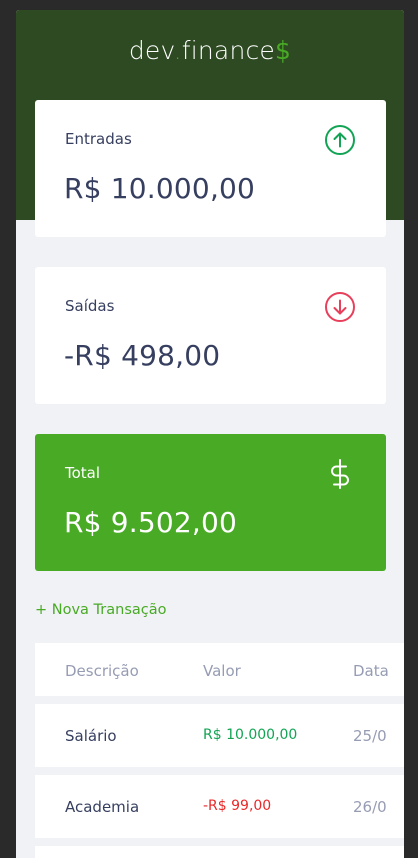 Image resolution: width=418 pixels, height=858 pixels. I want to click on expense-card: Saídas -R$ 498,00, so click(210, 335).